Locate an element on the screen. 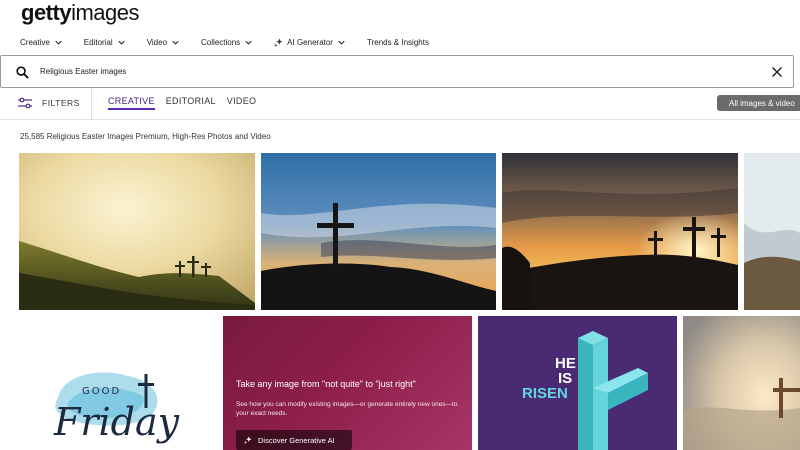 The width and height of the screenshot is (800, 450). risen-line2: IS is located at coordinates (565, 378).